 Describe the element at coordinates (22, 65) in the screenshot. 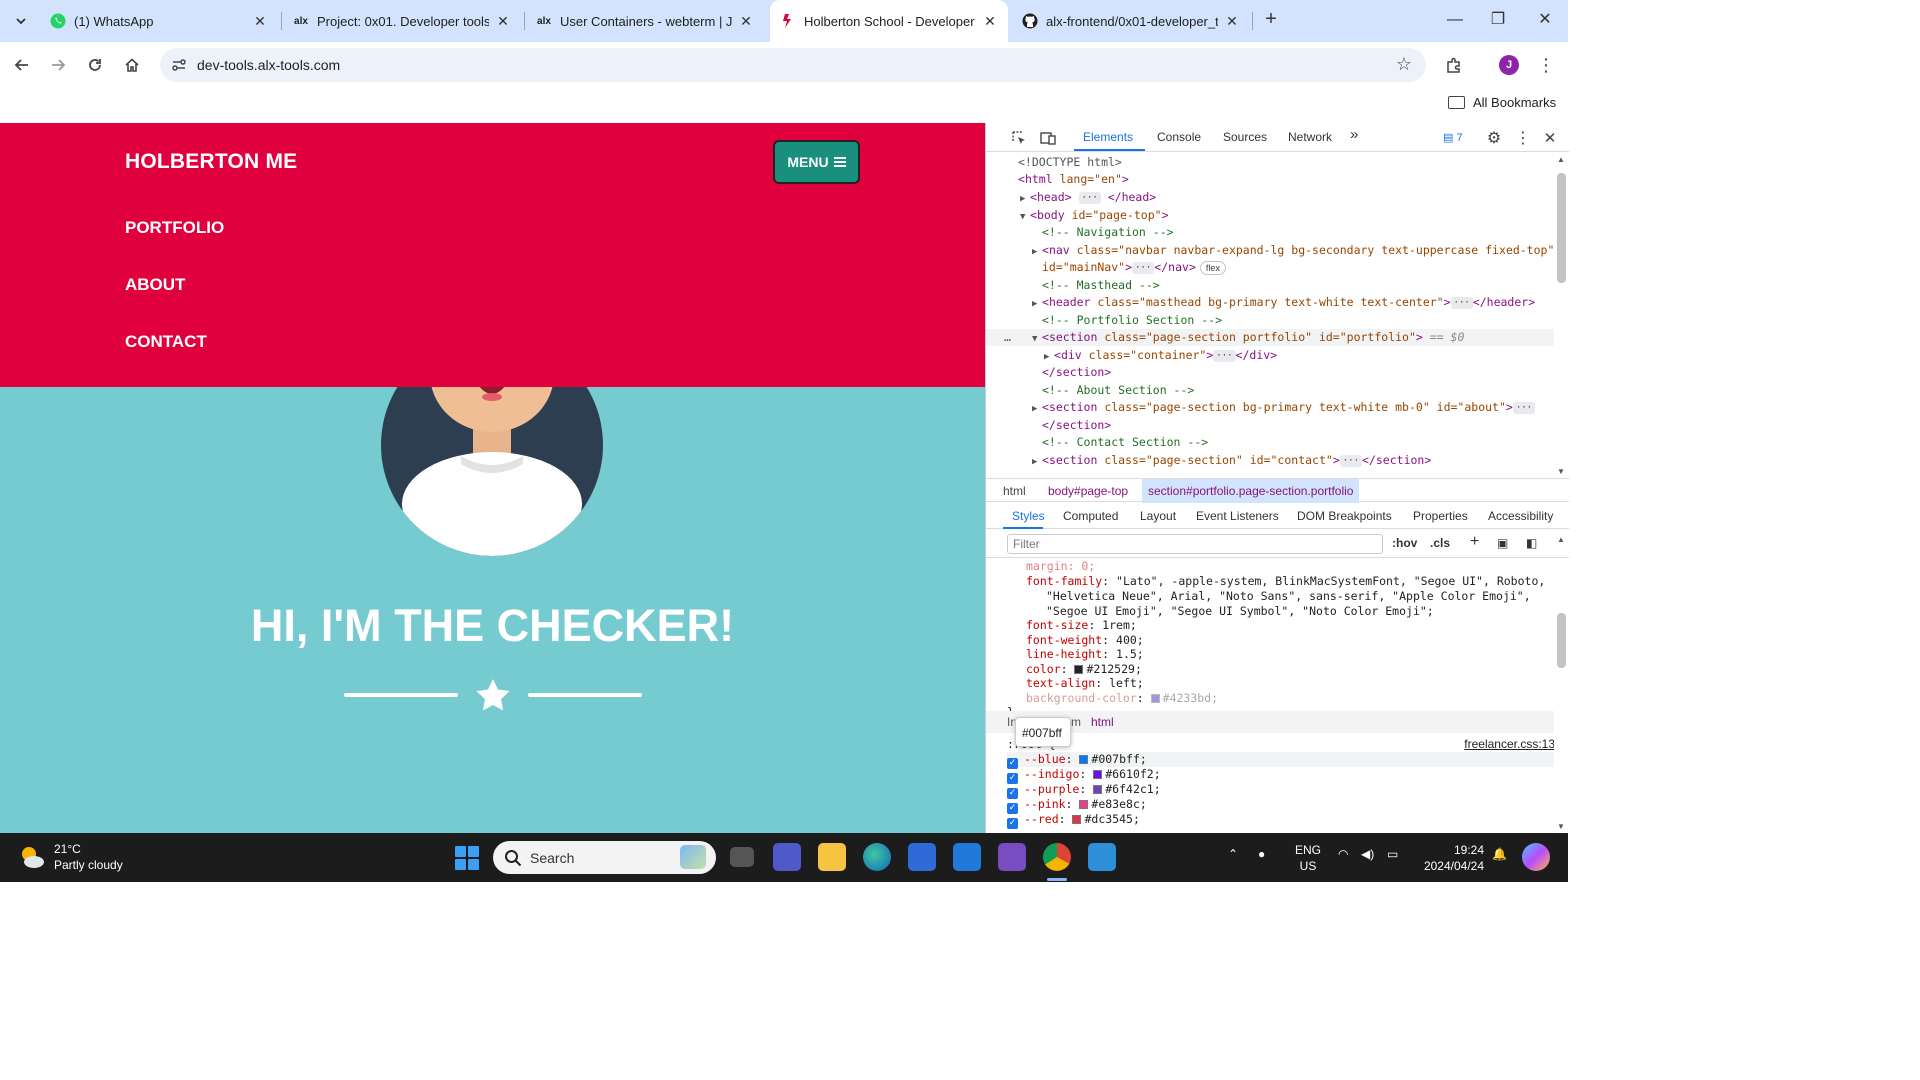

I see `back-button` at that location.